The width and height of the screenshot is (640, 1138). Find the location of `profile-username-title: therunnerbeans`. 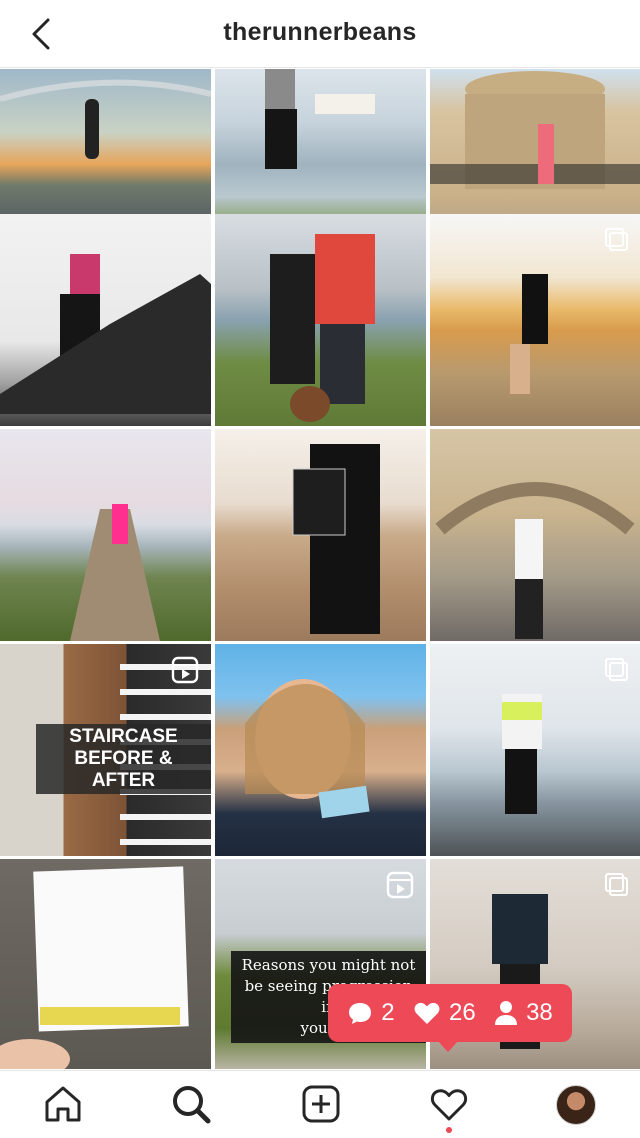

profile-username-title: therunnerbeans is located at coordinates (320, 32).